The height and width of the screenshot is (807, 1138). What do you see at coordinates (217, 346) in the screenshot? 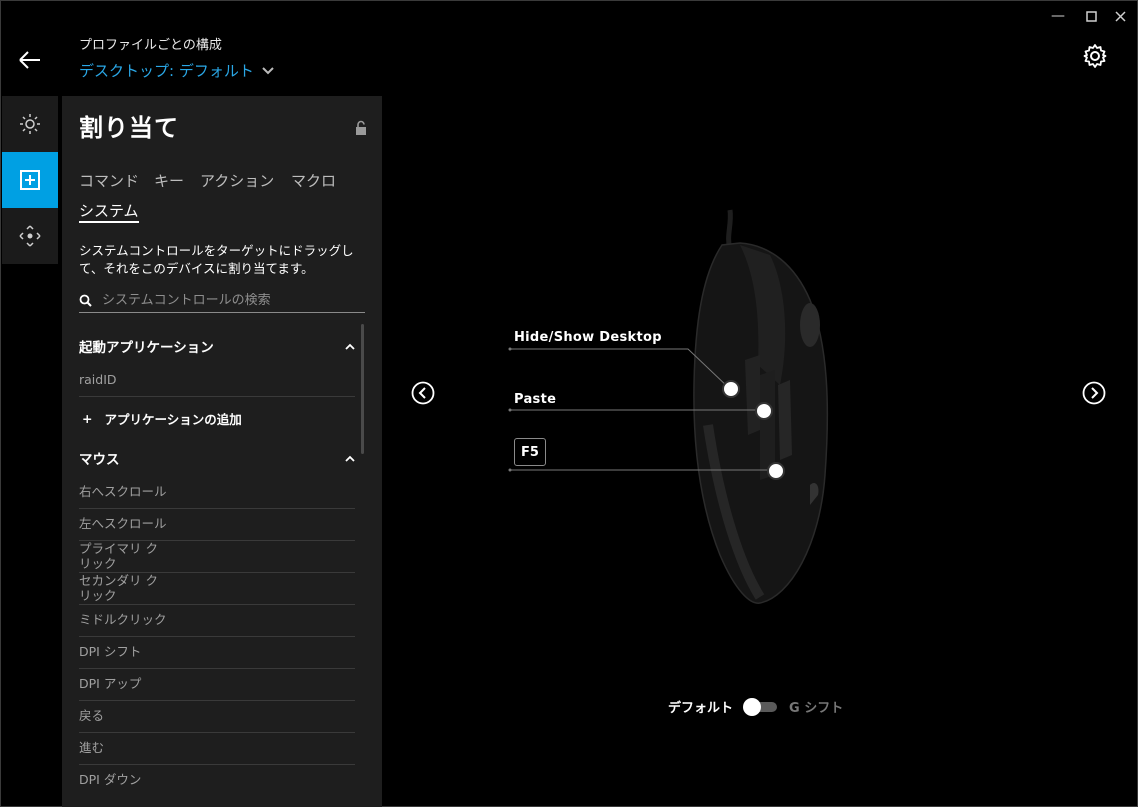
I see `section-launch-apps: 起動アプリケーション` at bounding box center [217, 346].